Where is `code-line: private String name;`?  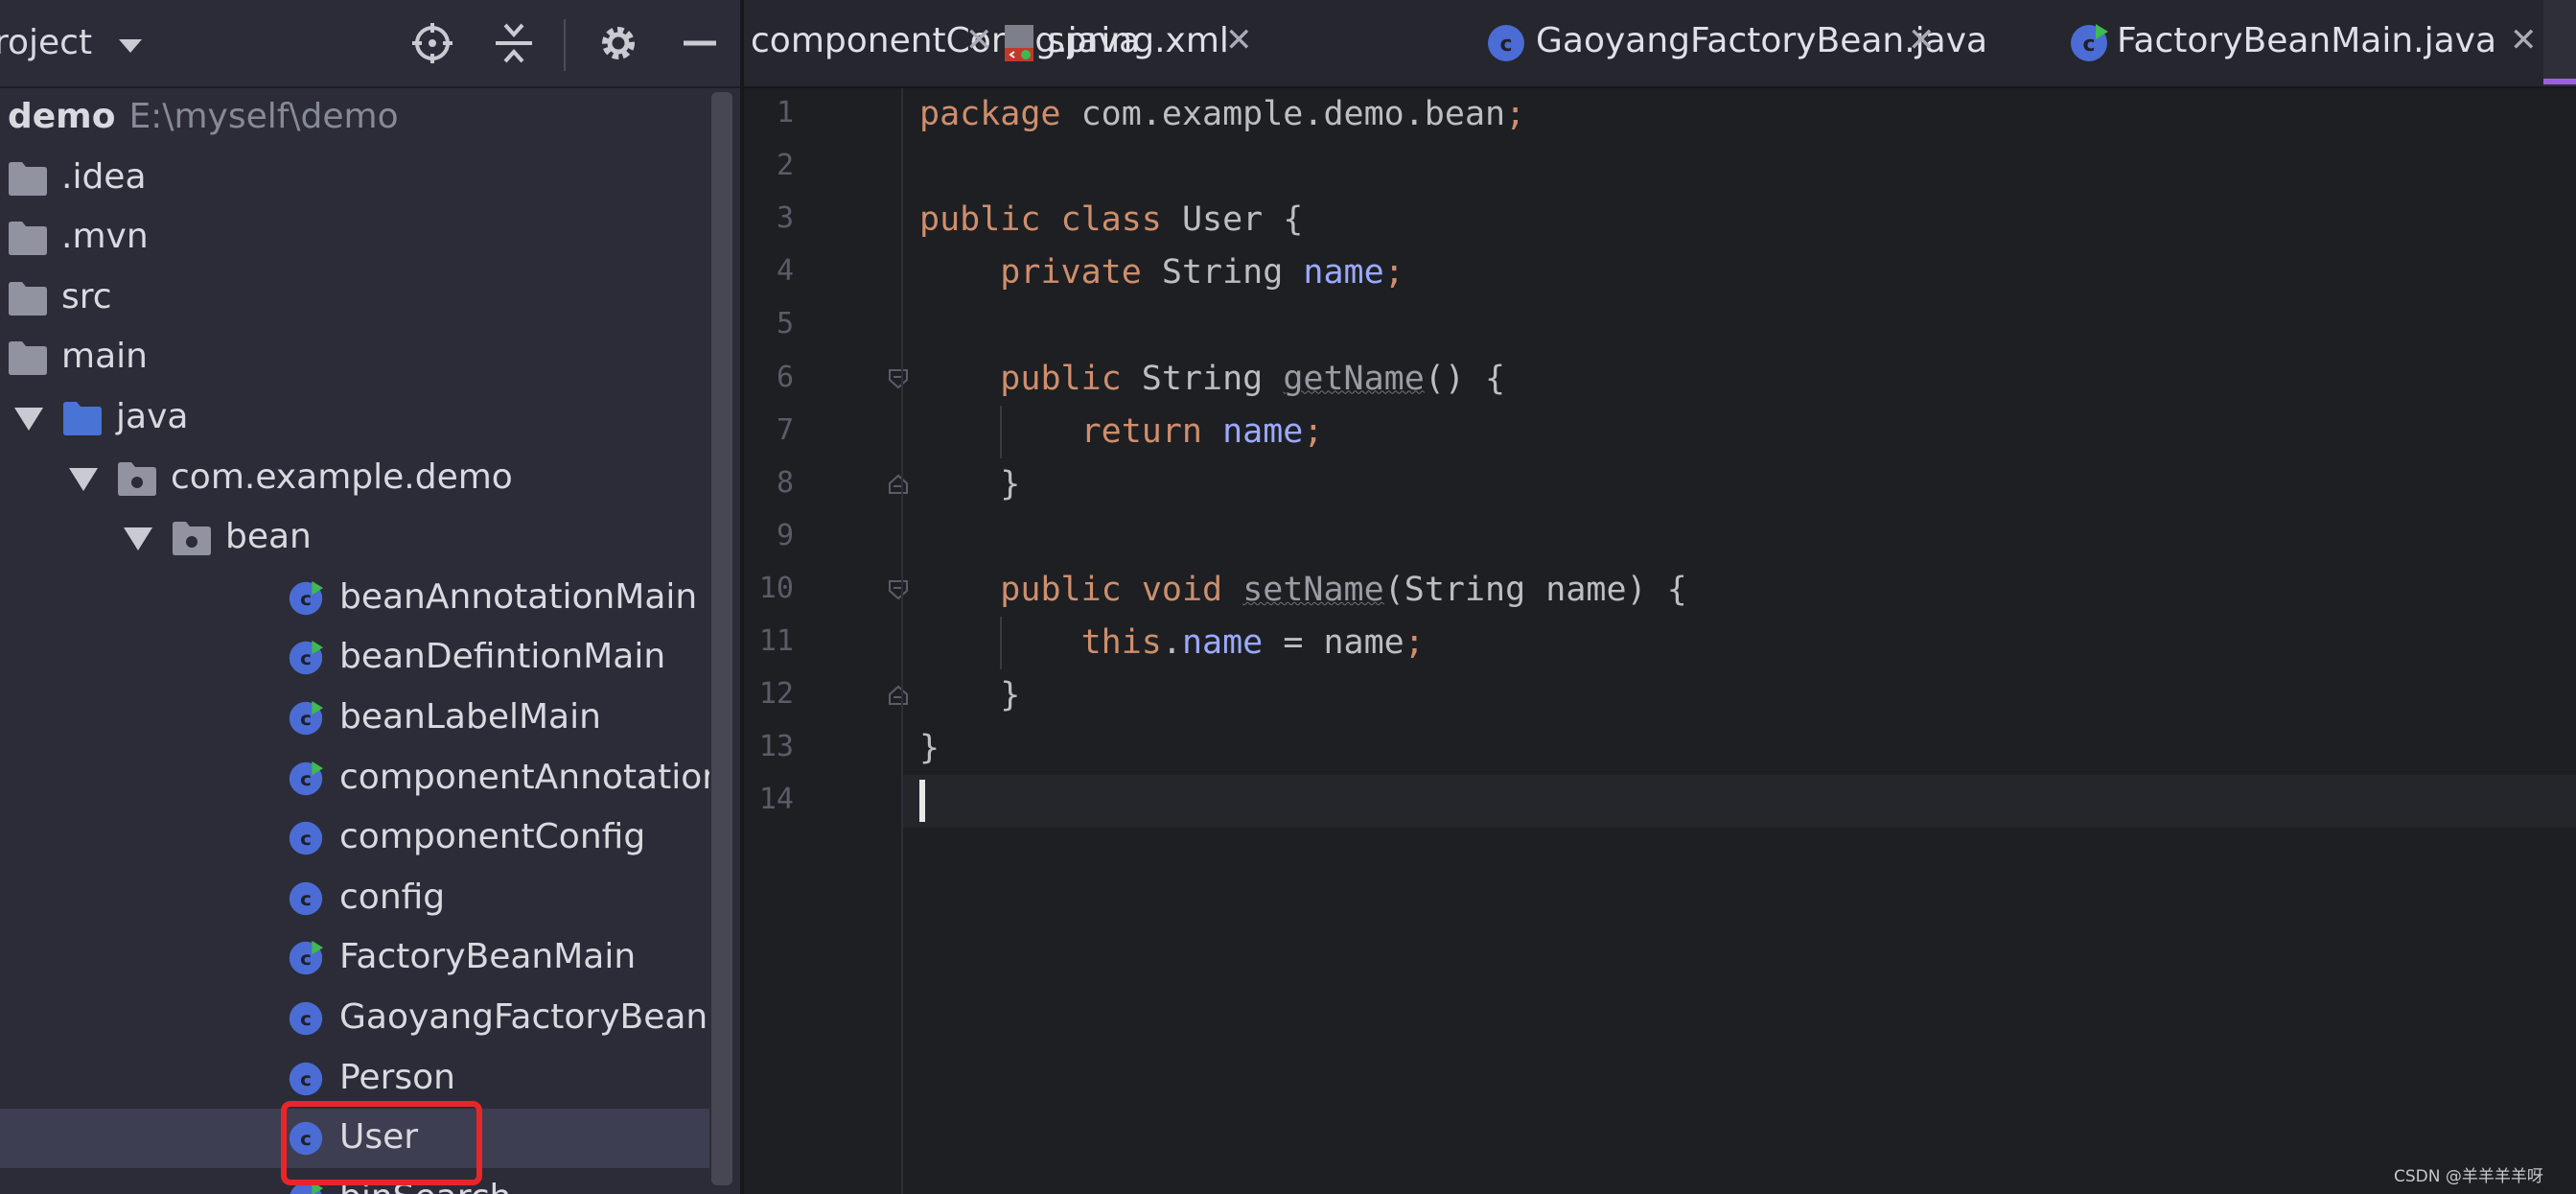
code-line: private String name; is located at coordinates (1162, 272).